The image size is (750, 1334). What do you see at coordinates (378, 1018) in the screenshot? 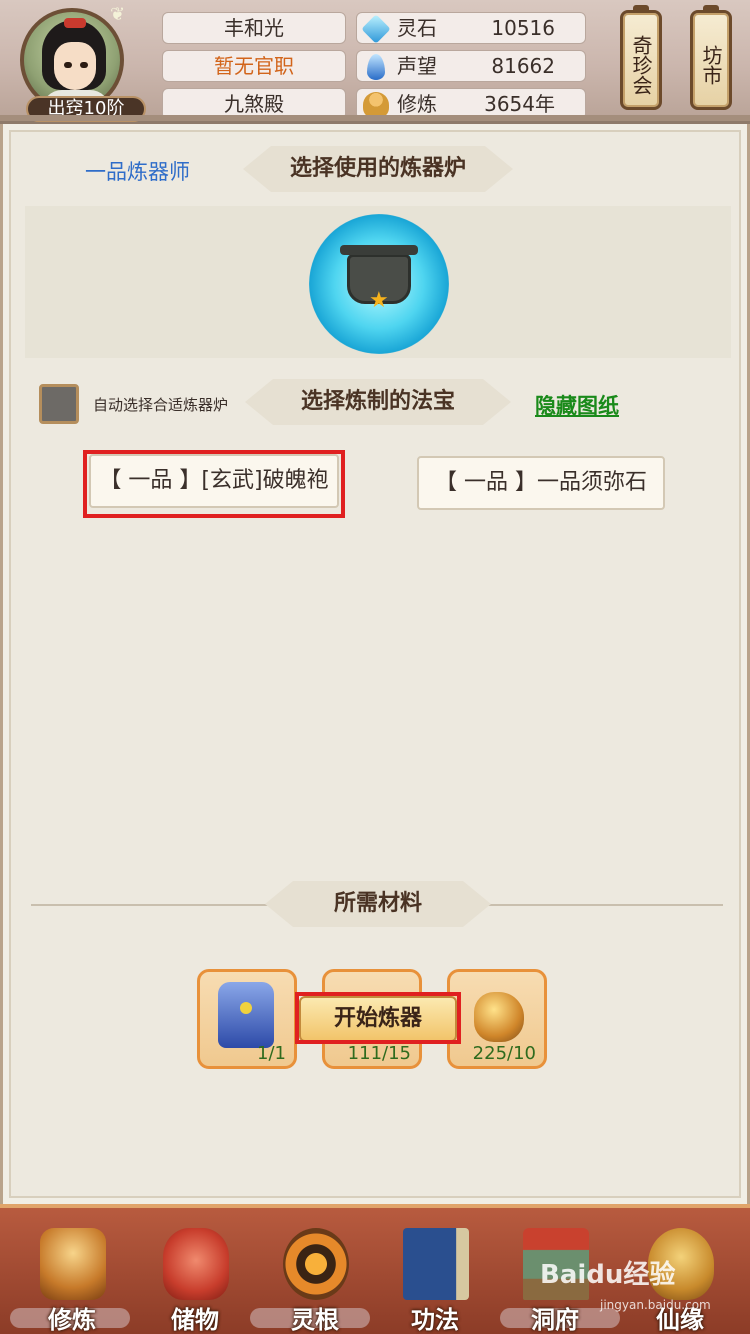
I see `start-button-highlight` at bounding box center [378, 1018].